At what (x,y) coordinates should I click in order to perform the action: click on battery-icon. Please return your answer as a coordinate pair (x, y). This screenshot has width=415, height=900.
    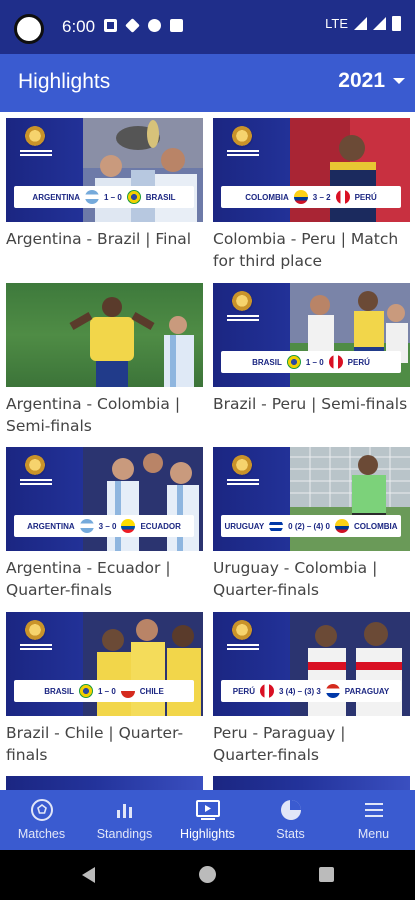
    Looking at the image, I should click on (396, 23).